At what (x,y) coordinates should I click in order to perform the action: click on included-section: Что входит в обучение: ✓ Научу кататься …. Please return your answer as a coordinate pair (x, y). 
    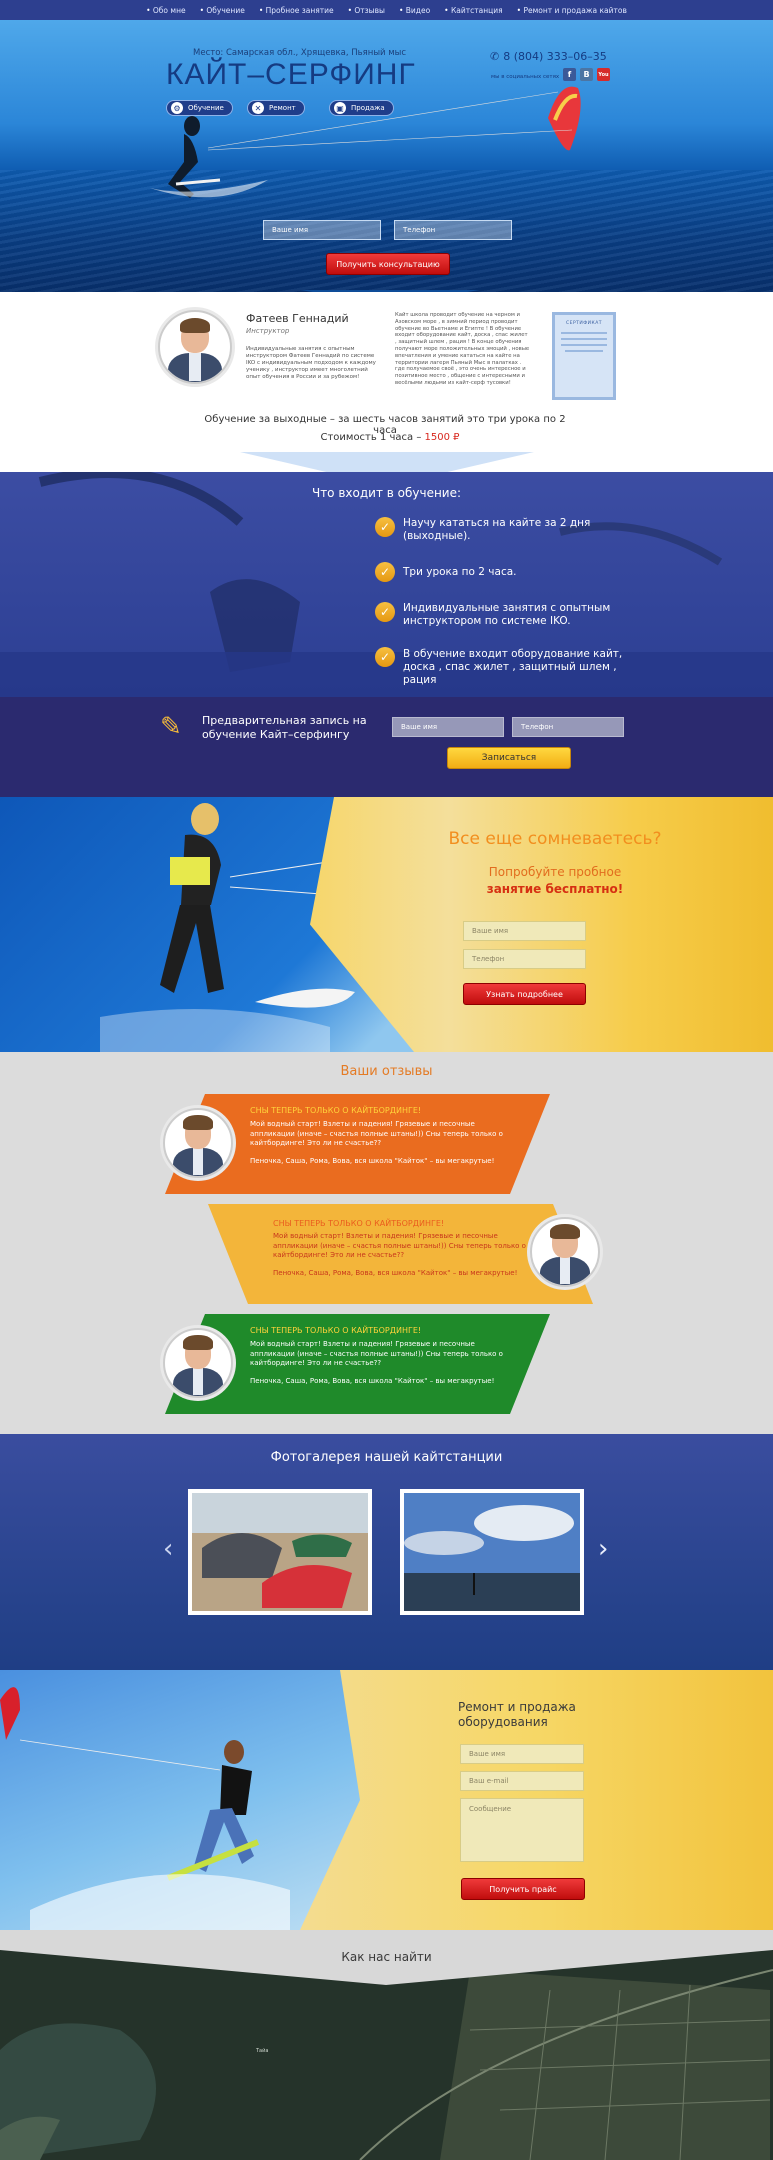
    Looking at the image, I should click on (386, 584).